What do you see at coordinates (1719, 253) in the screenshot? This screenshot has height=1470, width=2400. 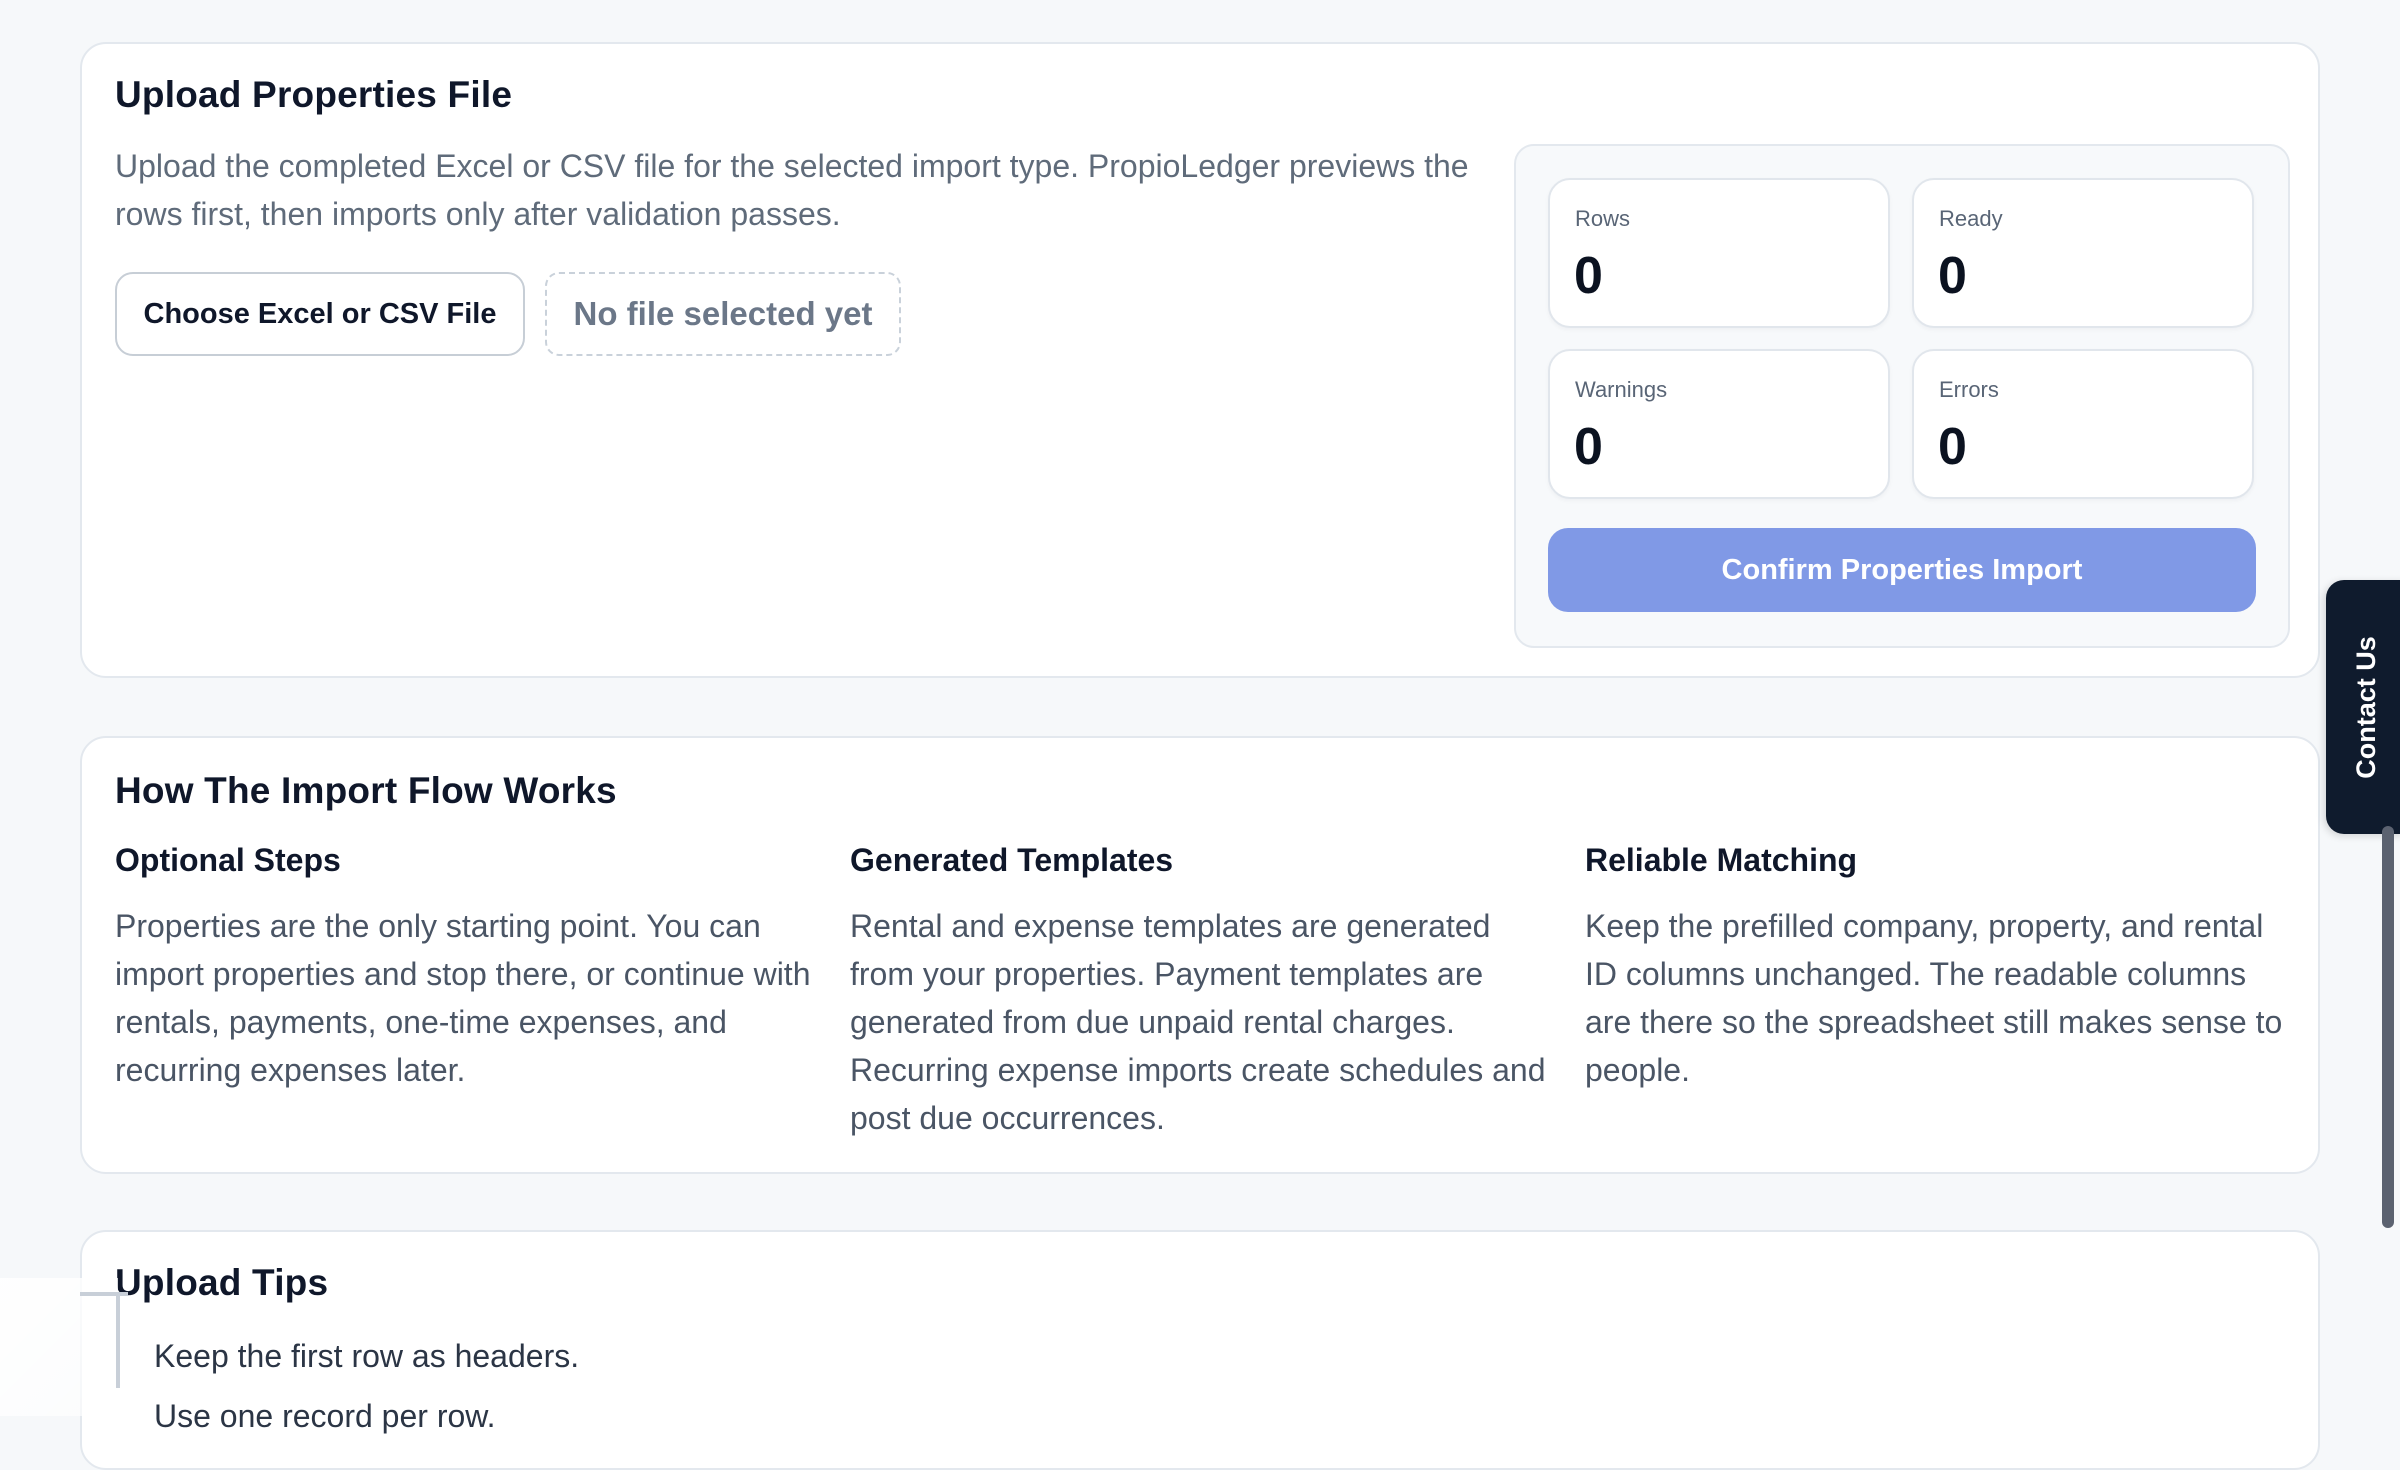 I see `stat-rows: Rows 0` at bounding box center [1719, 253].